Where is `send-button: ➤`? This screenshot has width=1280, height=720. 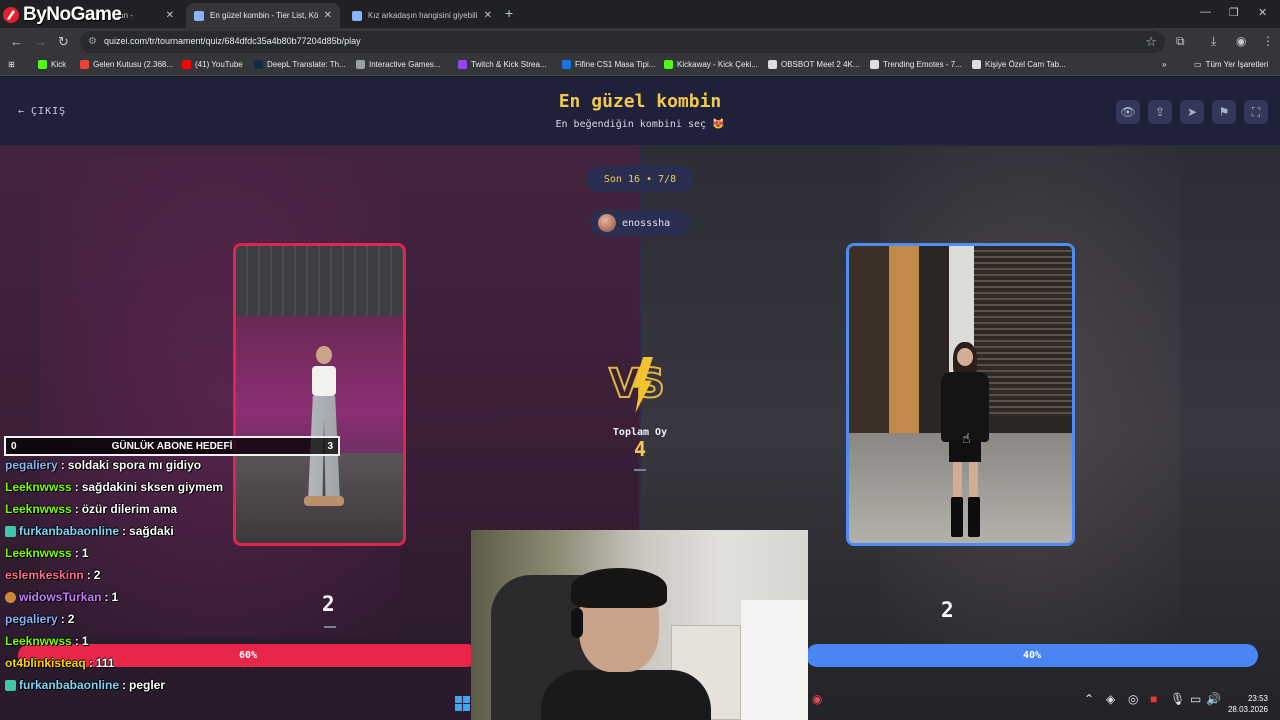 send-button: ➤ is located at coordinates (1192, 112).